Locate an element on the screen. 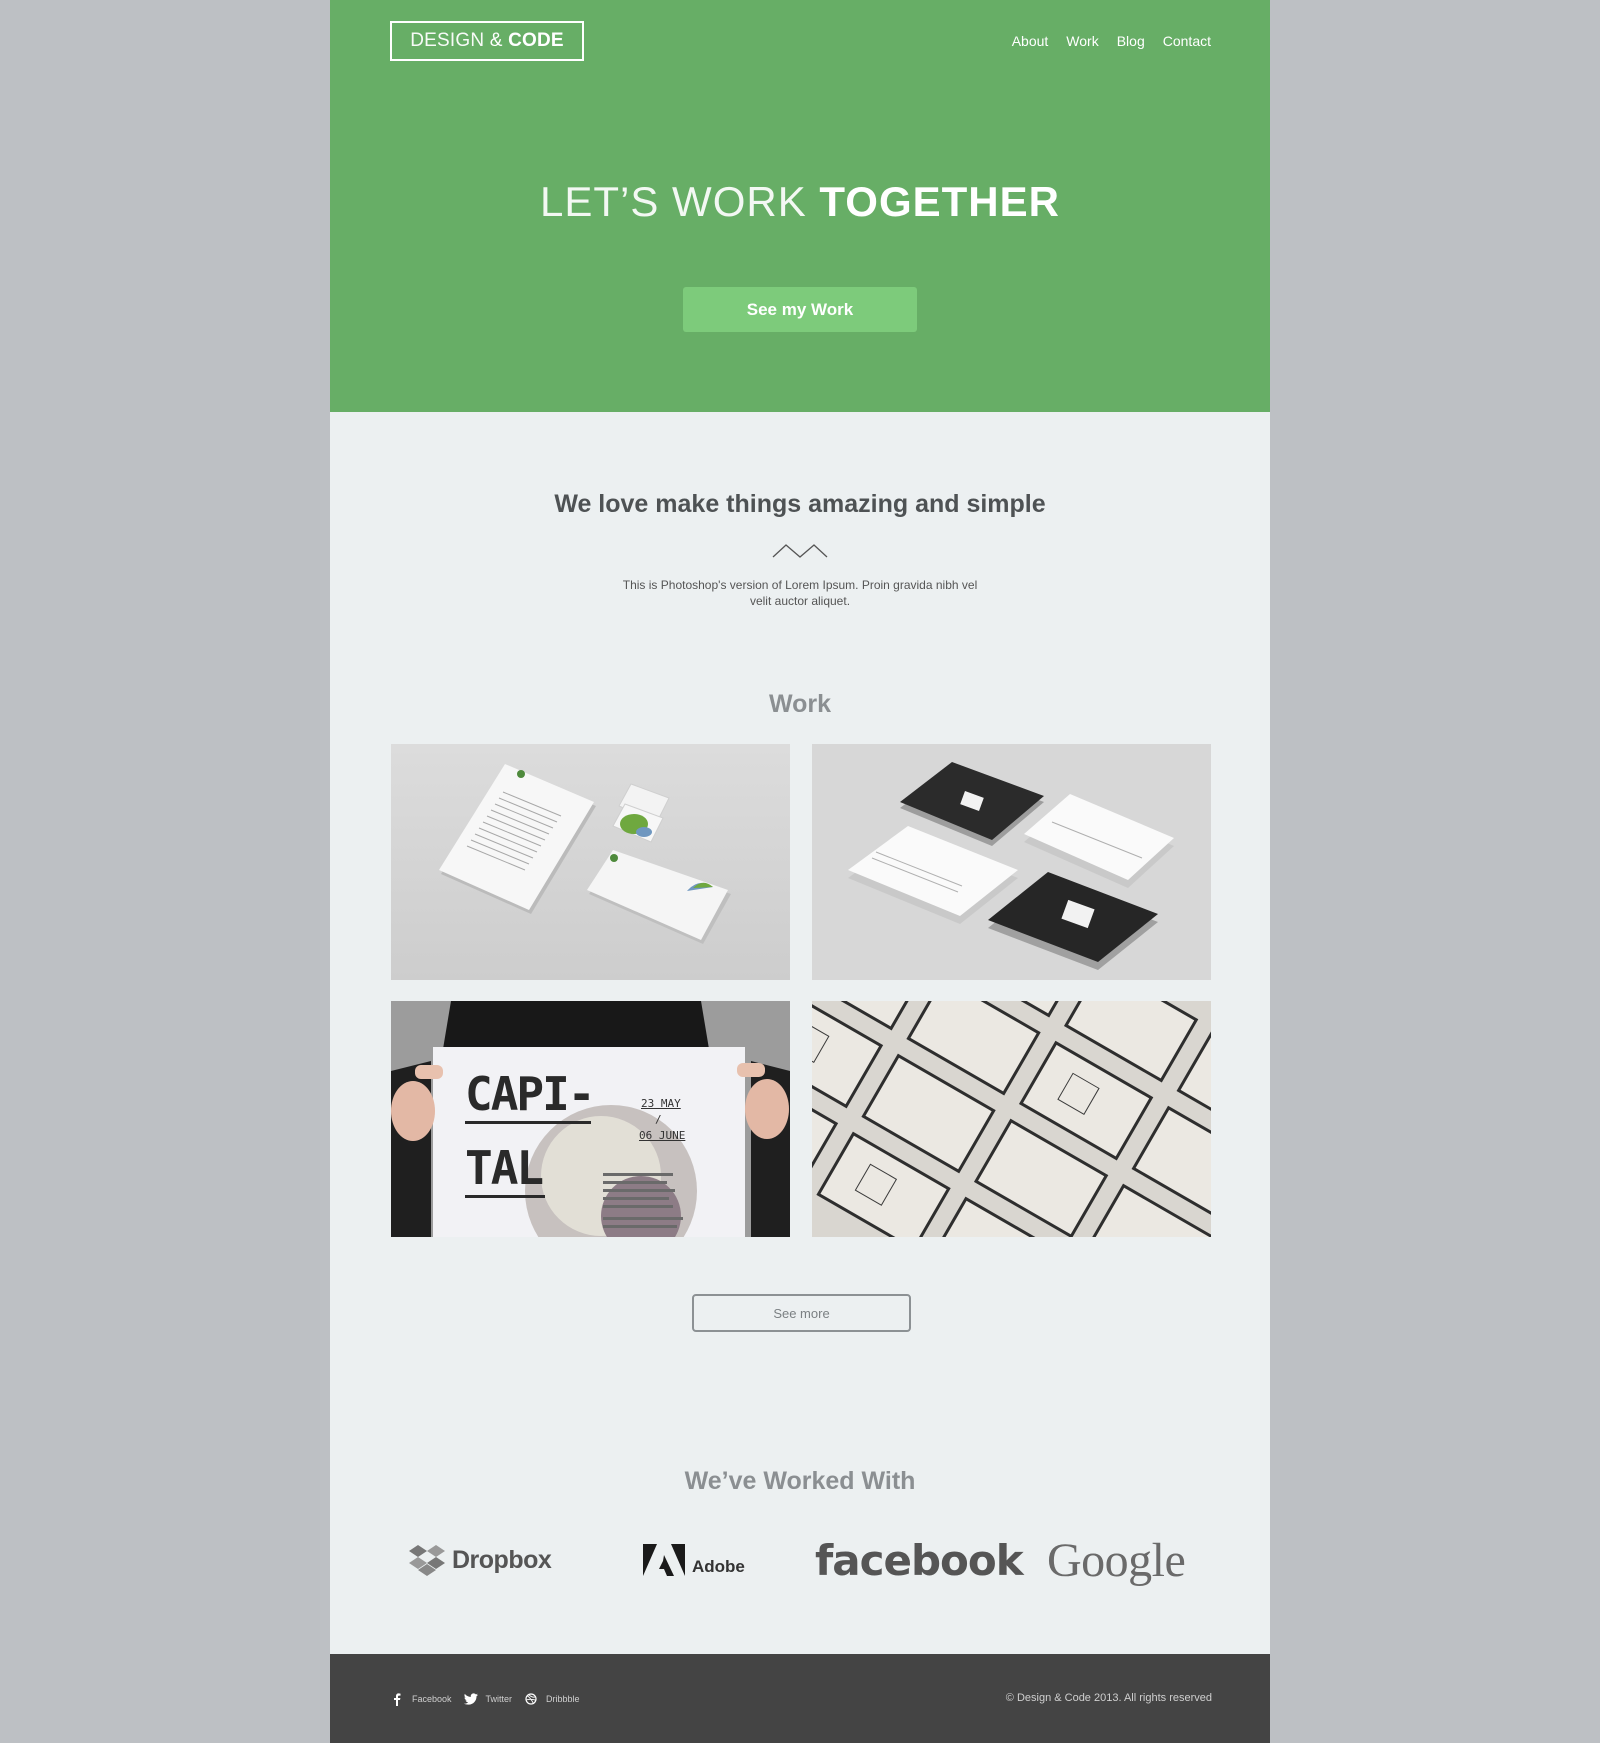 This screenshot has height=1743, width=1600. nav-work: Work is located at coordinates (1082, 41).